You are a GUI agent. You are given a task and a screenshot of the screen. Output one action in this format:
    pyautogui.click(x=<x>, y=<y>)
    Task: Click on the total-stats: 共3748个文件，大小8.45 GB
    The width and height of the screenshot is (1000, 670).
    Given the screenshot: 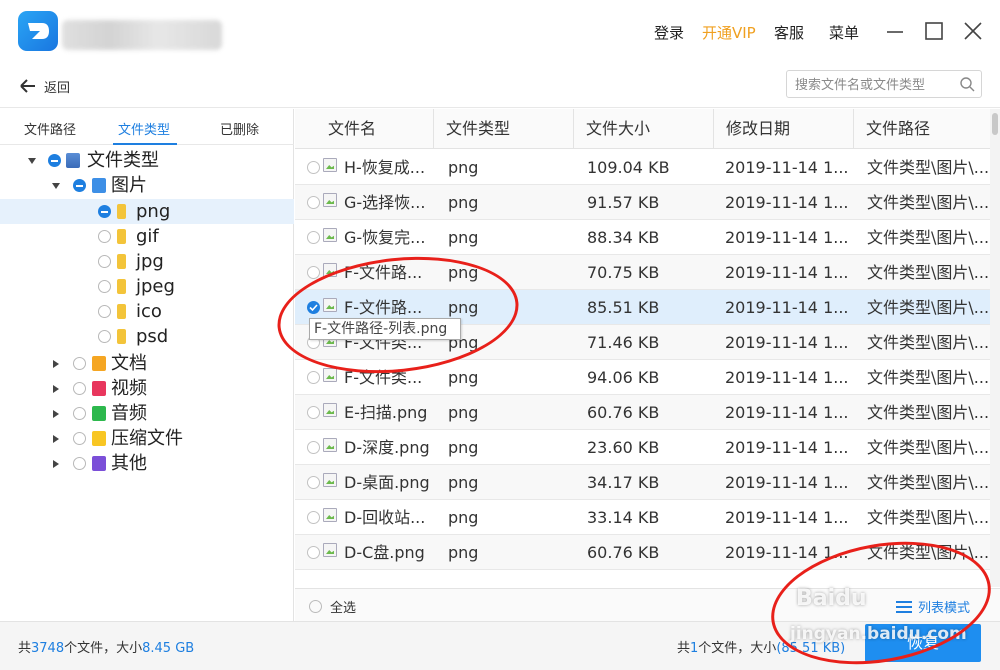 What is the action you would take?
    pyautogui.click(x=106, y=646)
    